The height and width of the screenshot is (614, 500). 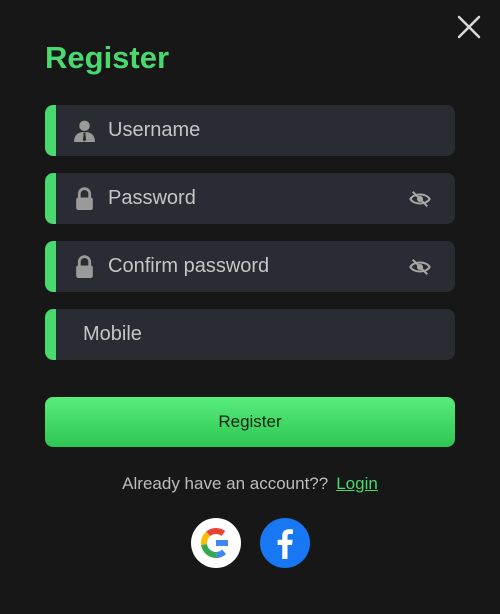 What do you see at coordinates (228, 334) in the screenshot?
I see `mobile-input` at bounding box center [228, 334].